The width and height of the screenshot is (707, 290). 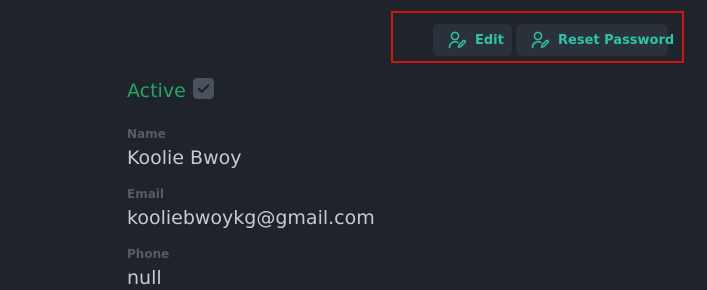 What do you see at coordinates (472, 40) in the screenshot?
I see `edit-button: Edit` at bounding box center [472, 40].